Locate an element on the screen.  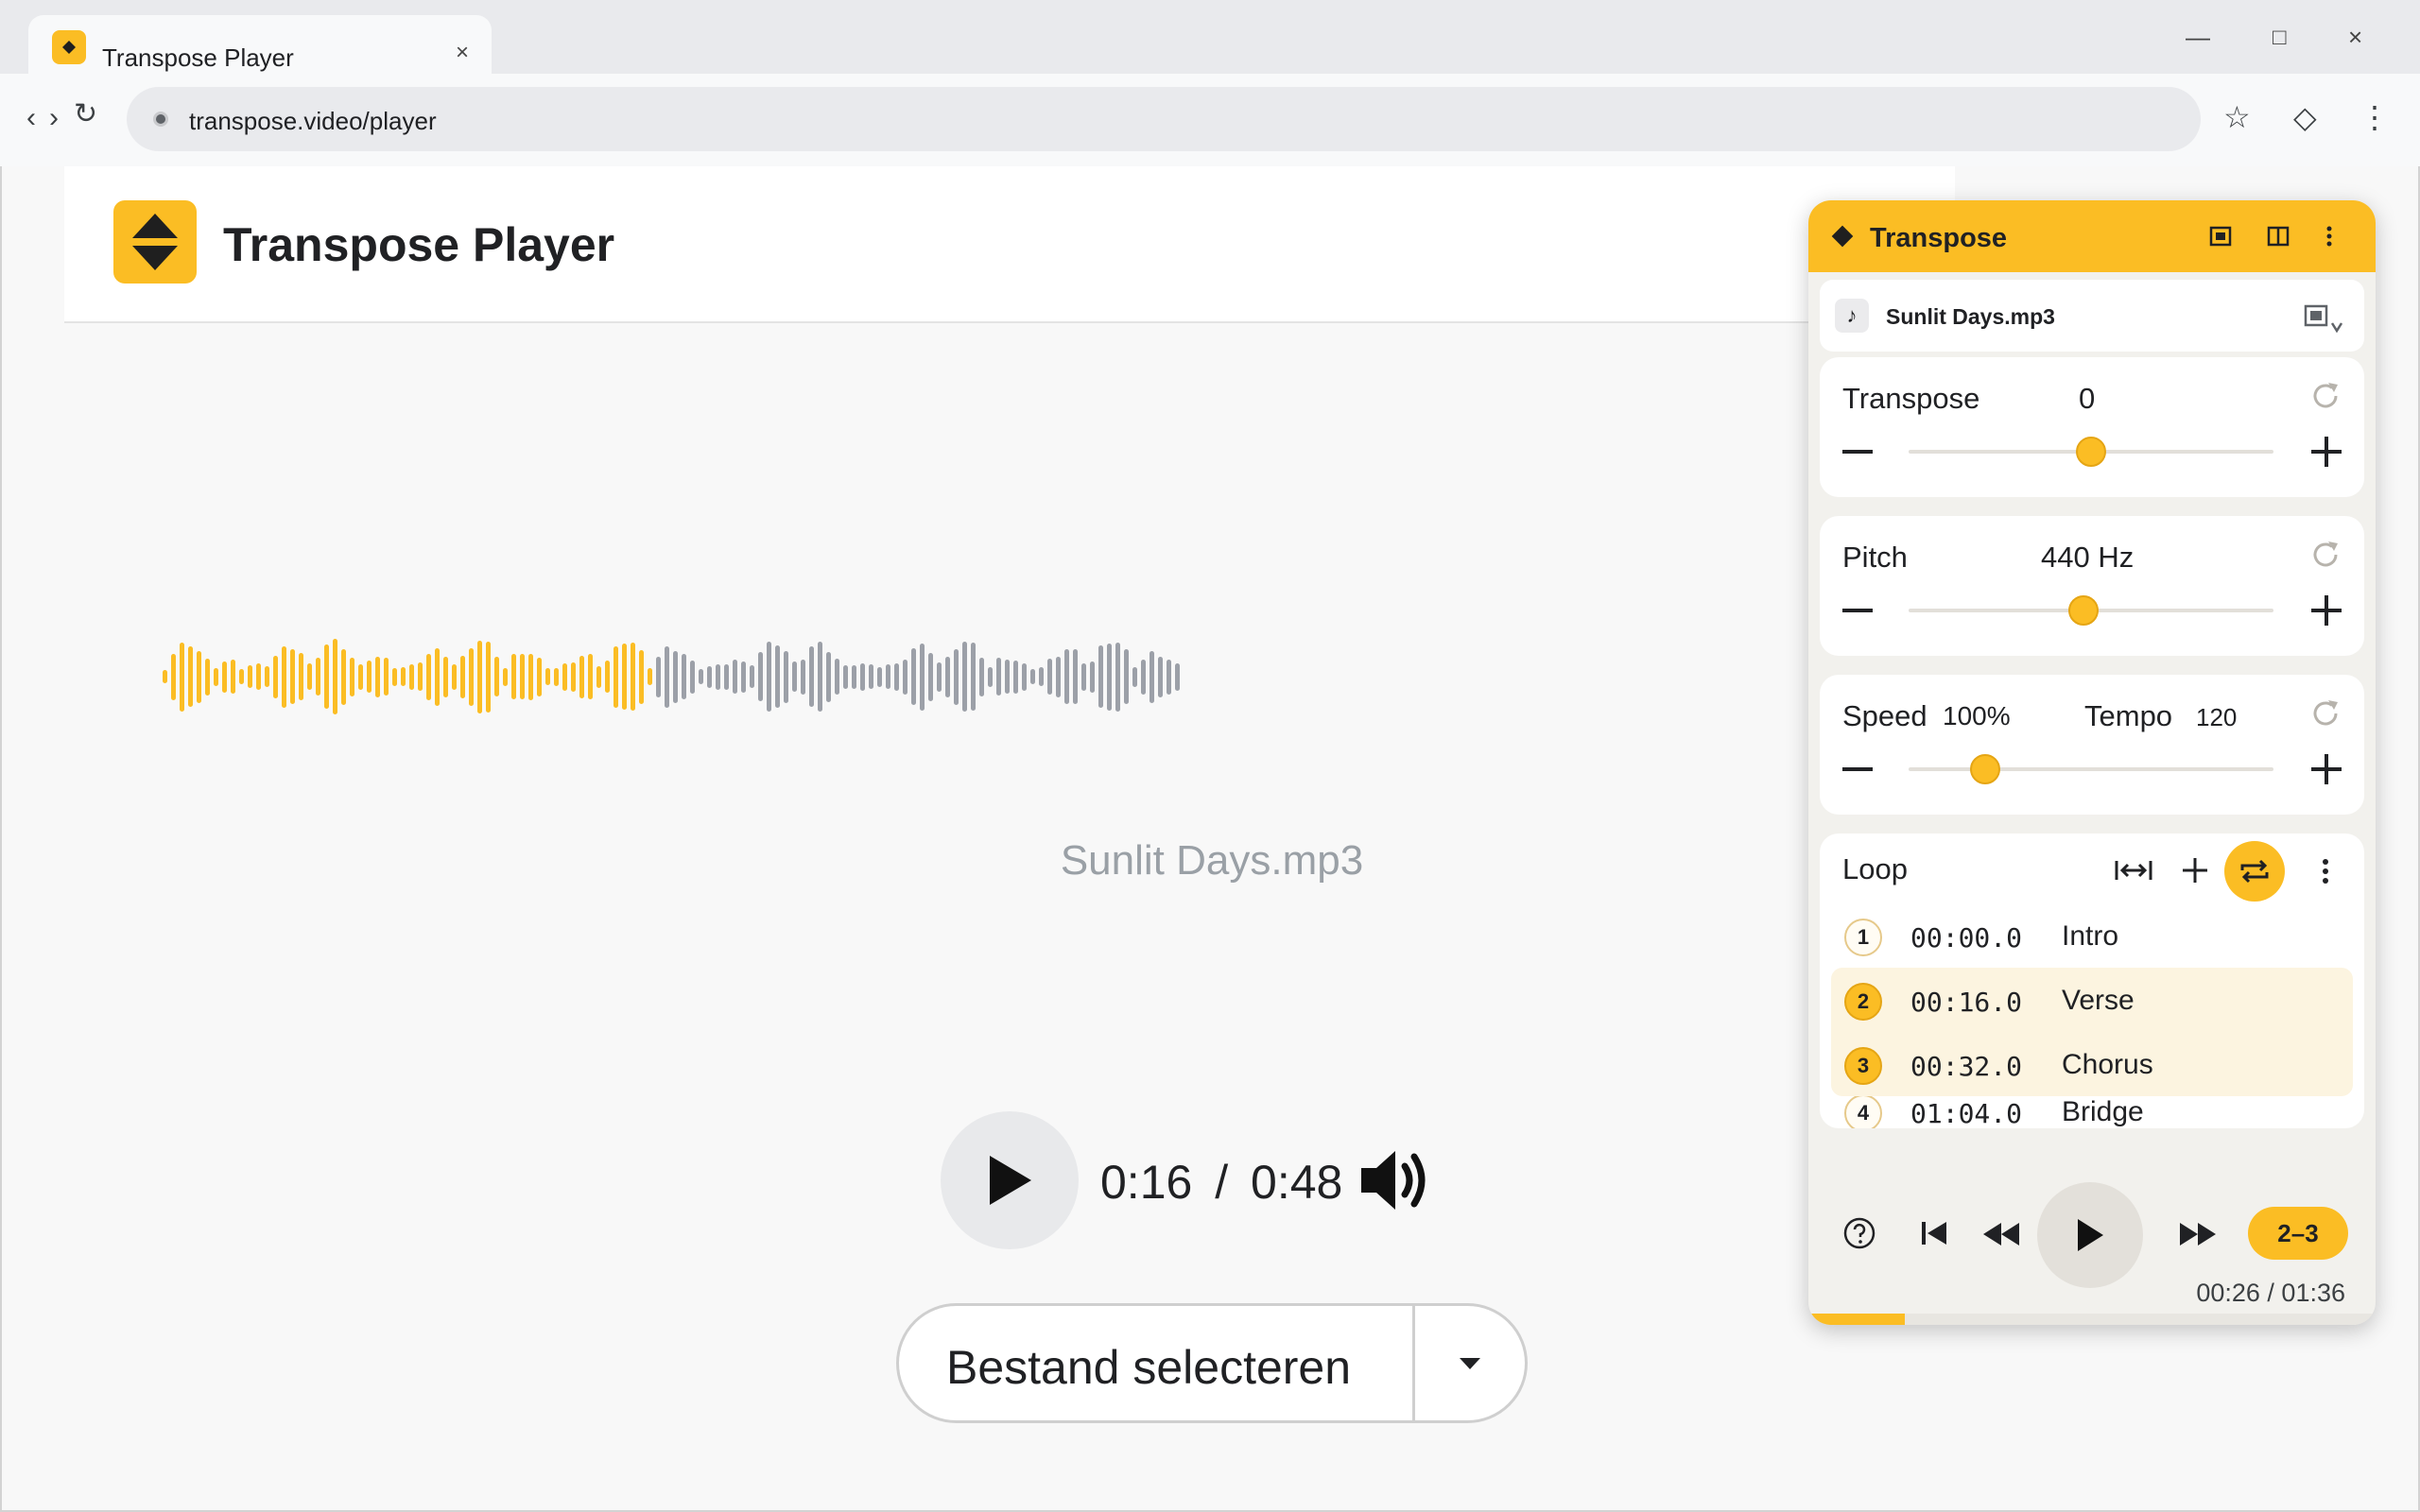
window-close-button: × is located at coordinates (2355, 37).